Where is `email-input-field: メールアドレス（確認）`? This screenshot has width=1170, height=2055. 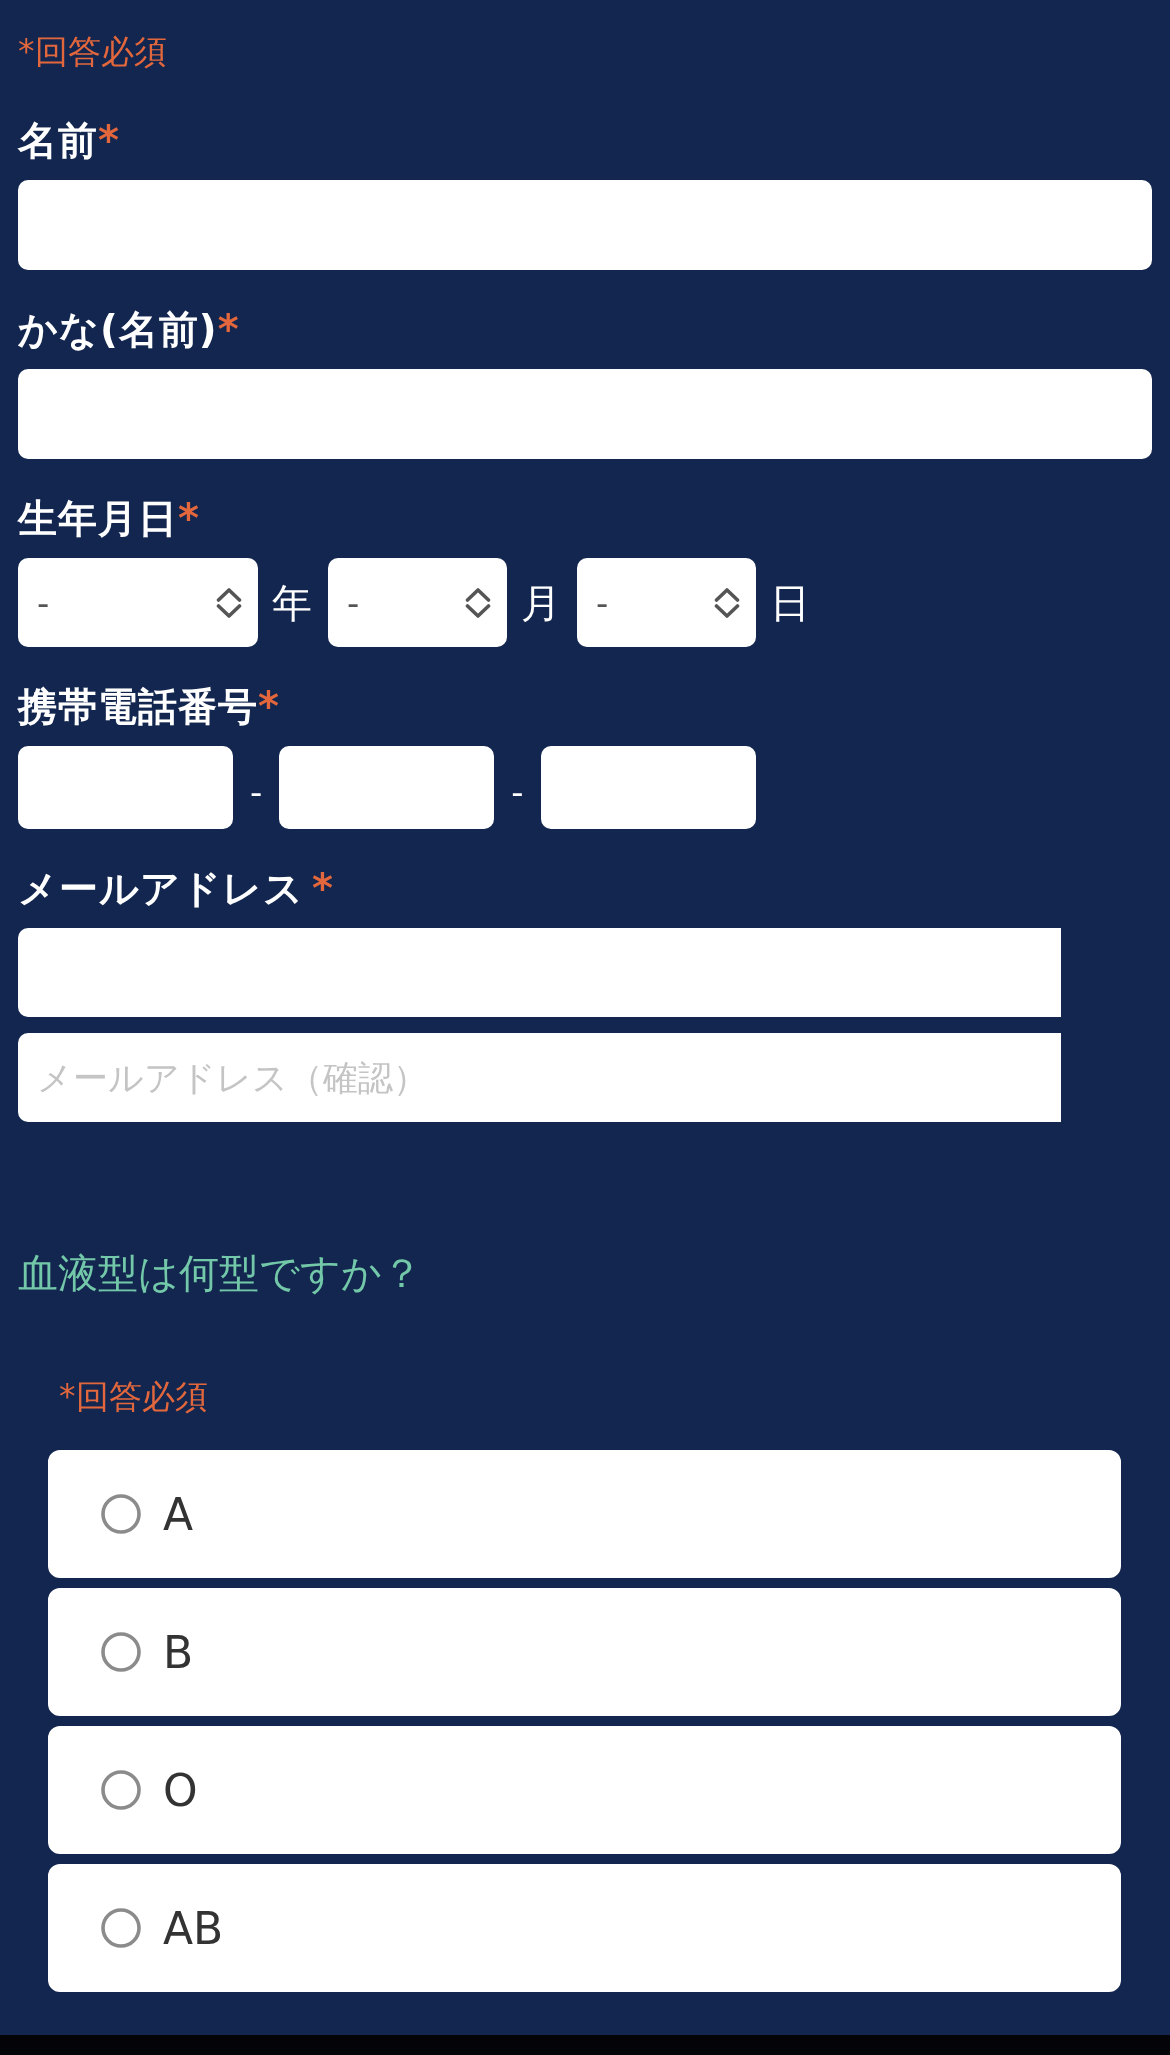 email-input-field: メールアドレス（確認） is located at coordinates (539, 1077).